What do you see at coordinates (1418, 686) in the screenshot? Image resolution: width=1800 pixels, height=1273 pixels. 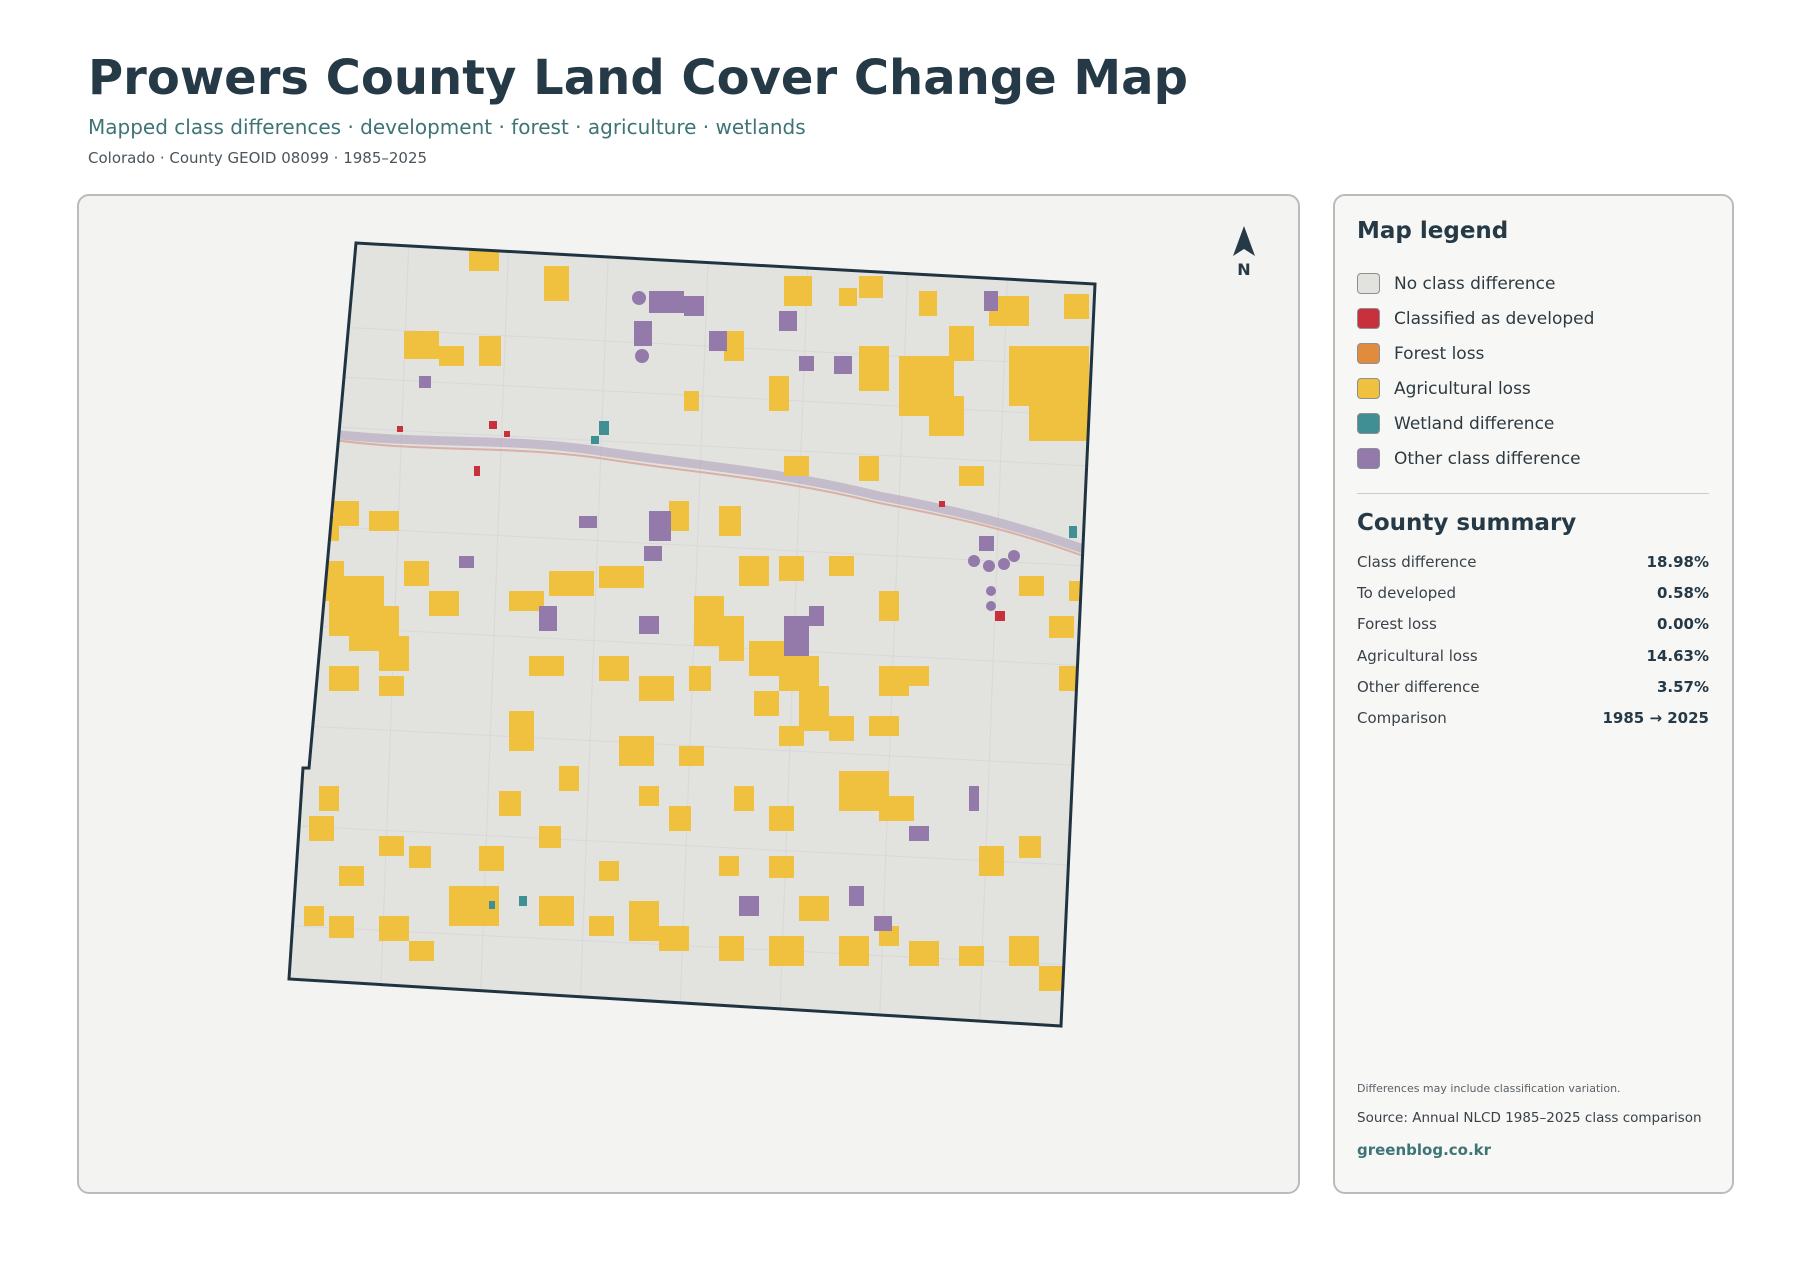 I see `summary-label: Other difference` at bounding box center [1418, 686].